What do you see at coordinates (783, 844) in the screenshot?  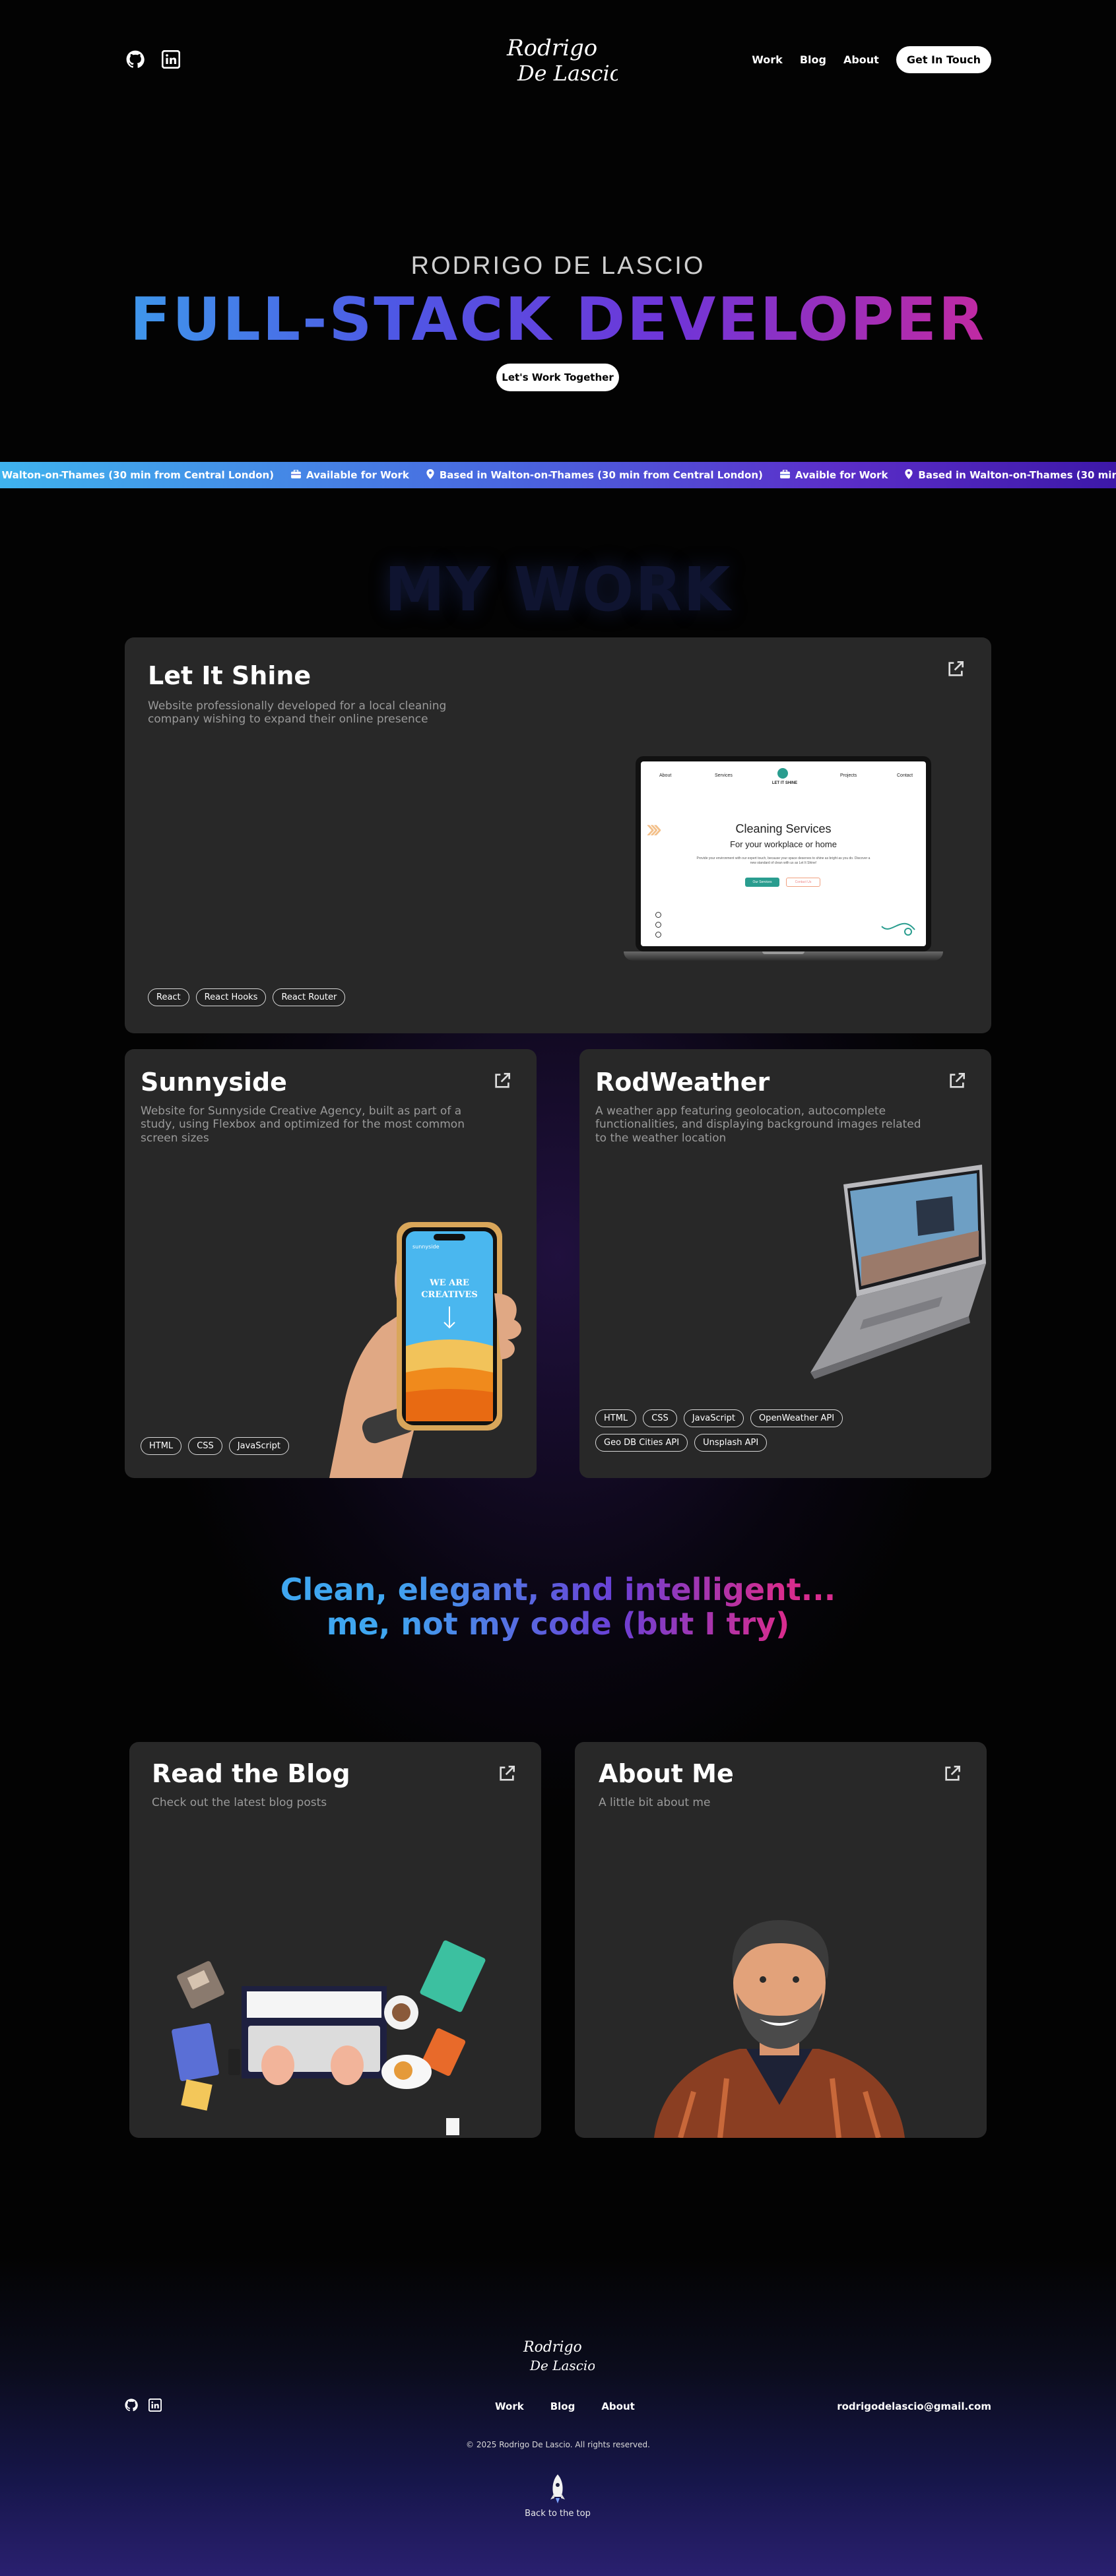 I see `mock-subheading: For your workplace or home` at bounding box center [783, 844].